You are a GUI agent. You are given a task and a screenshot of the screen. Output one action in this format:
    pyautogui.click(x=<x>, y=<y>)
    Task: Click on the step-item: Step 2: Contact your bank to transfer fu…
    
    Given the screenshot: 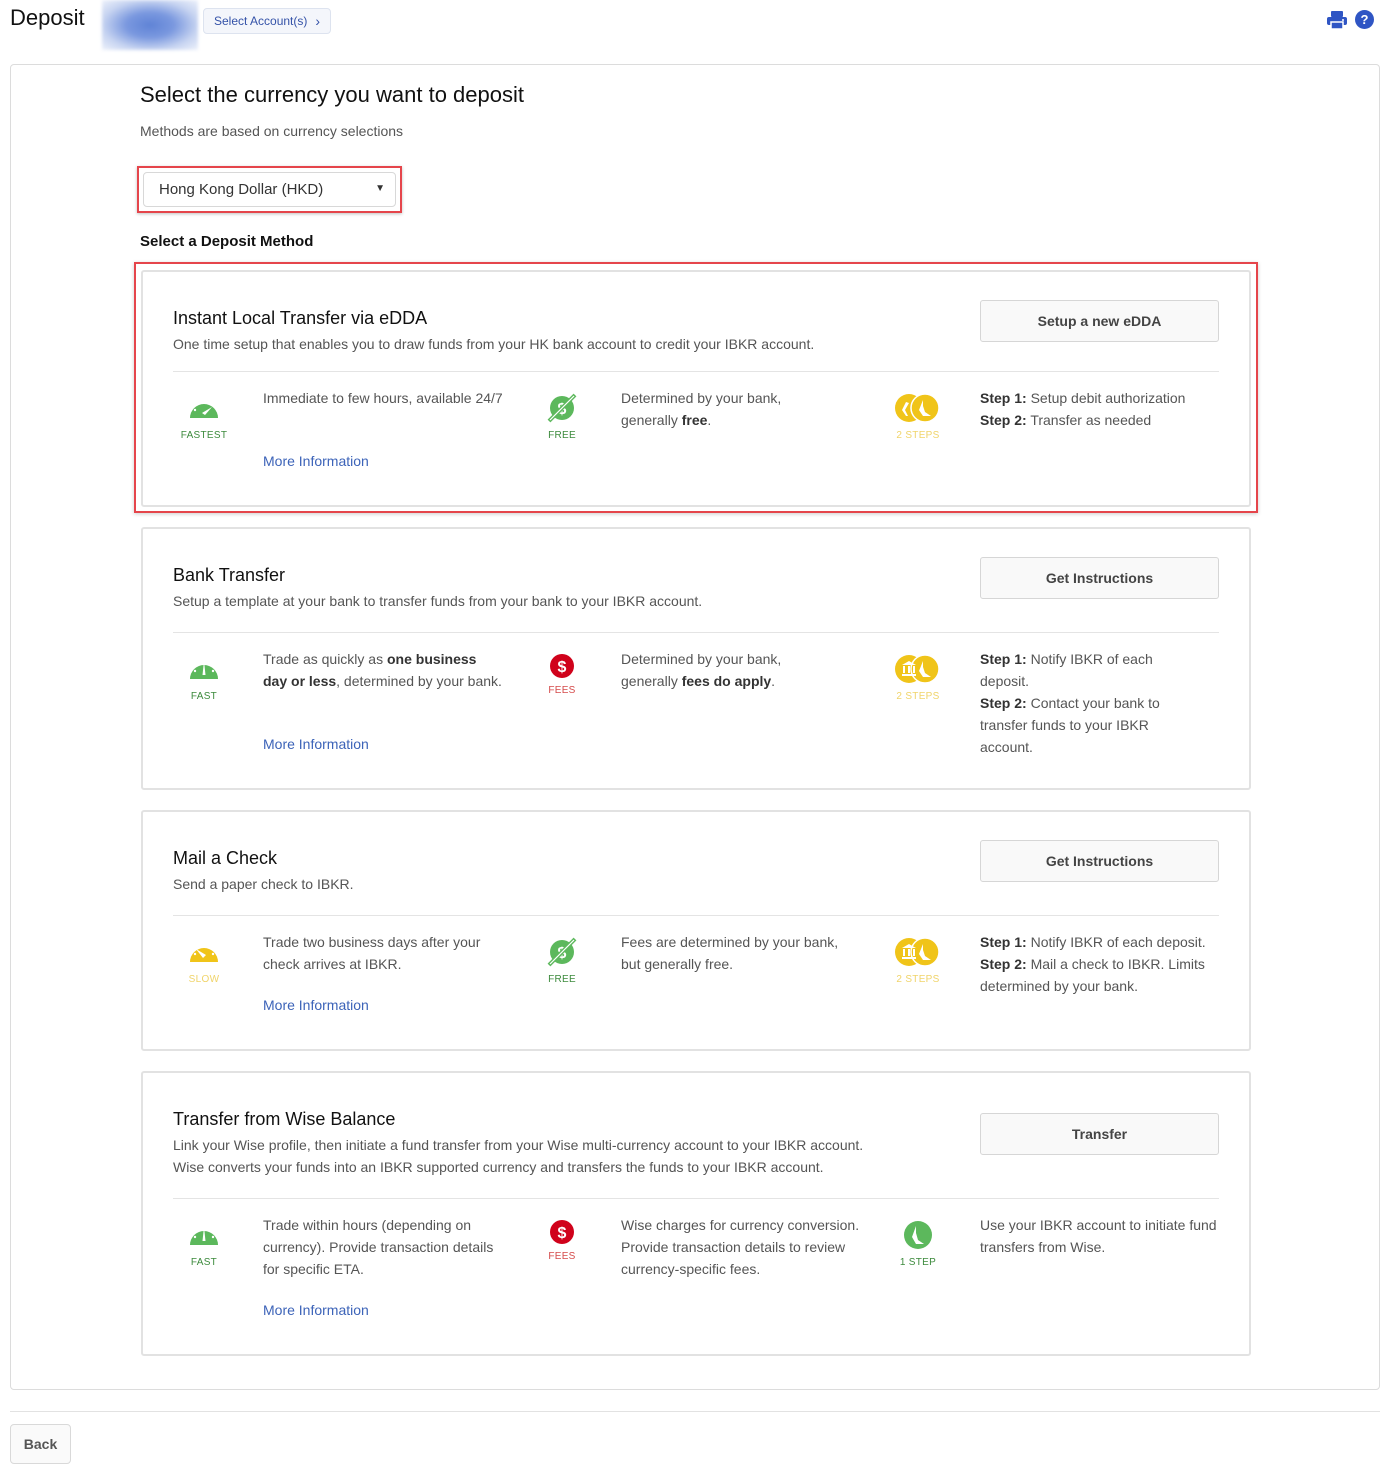 What is the action you would take?
    pyautogui.click(x=1090, y=725)
    